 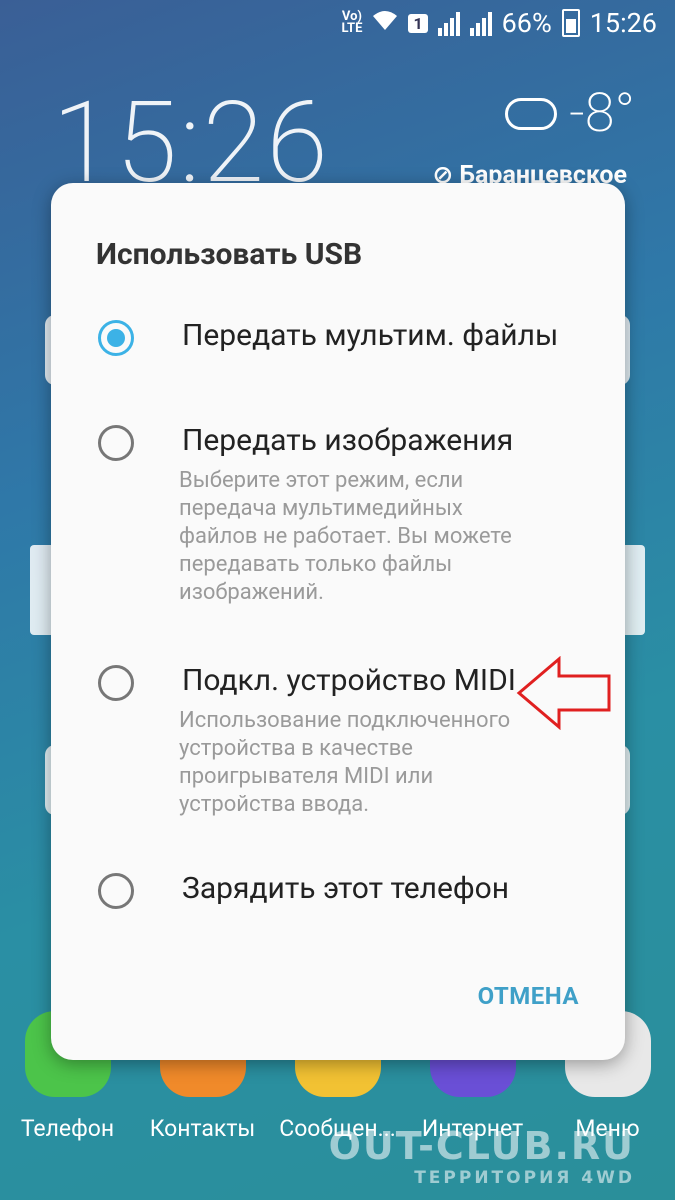 What do you see at coordinates (116, 443) in the screenshot?
I see `radio-transfer-images` at bounding box center [116, 443].